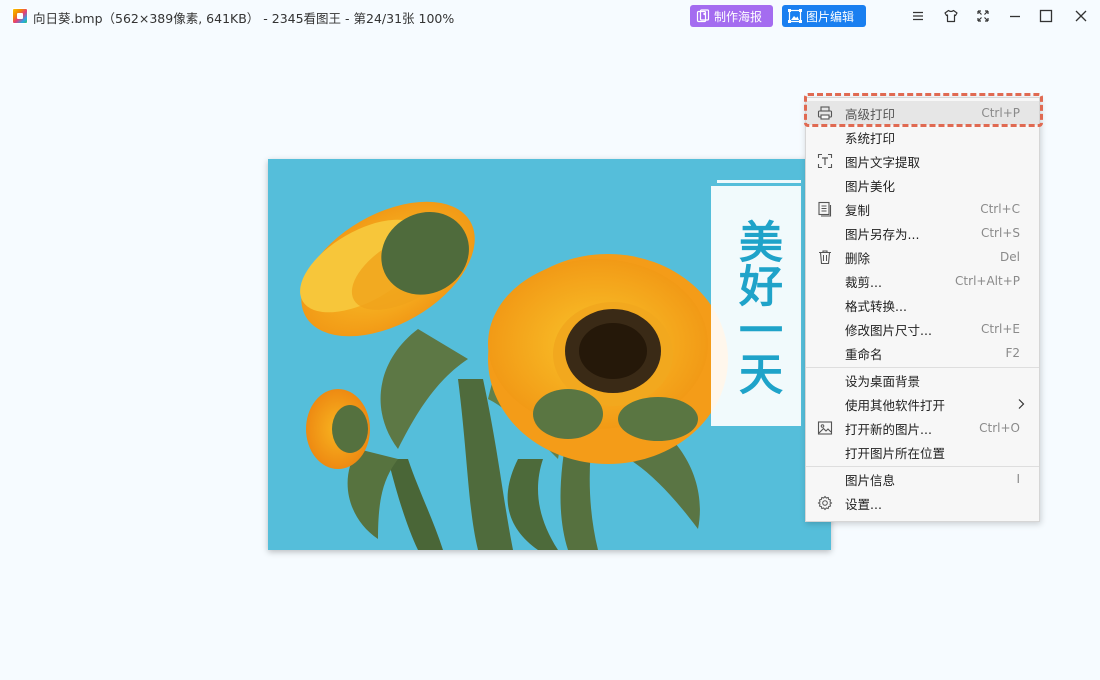 This screenshot has height=680, width=1100. What do you see at coordinates (20, 16) in the screenshot?
I see `app-logo-icon` at bounding box center [20, 16].